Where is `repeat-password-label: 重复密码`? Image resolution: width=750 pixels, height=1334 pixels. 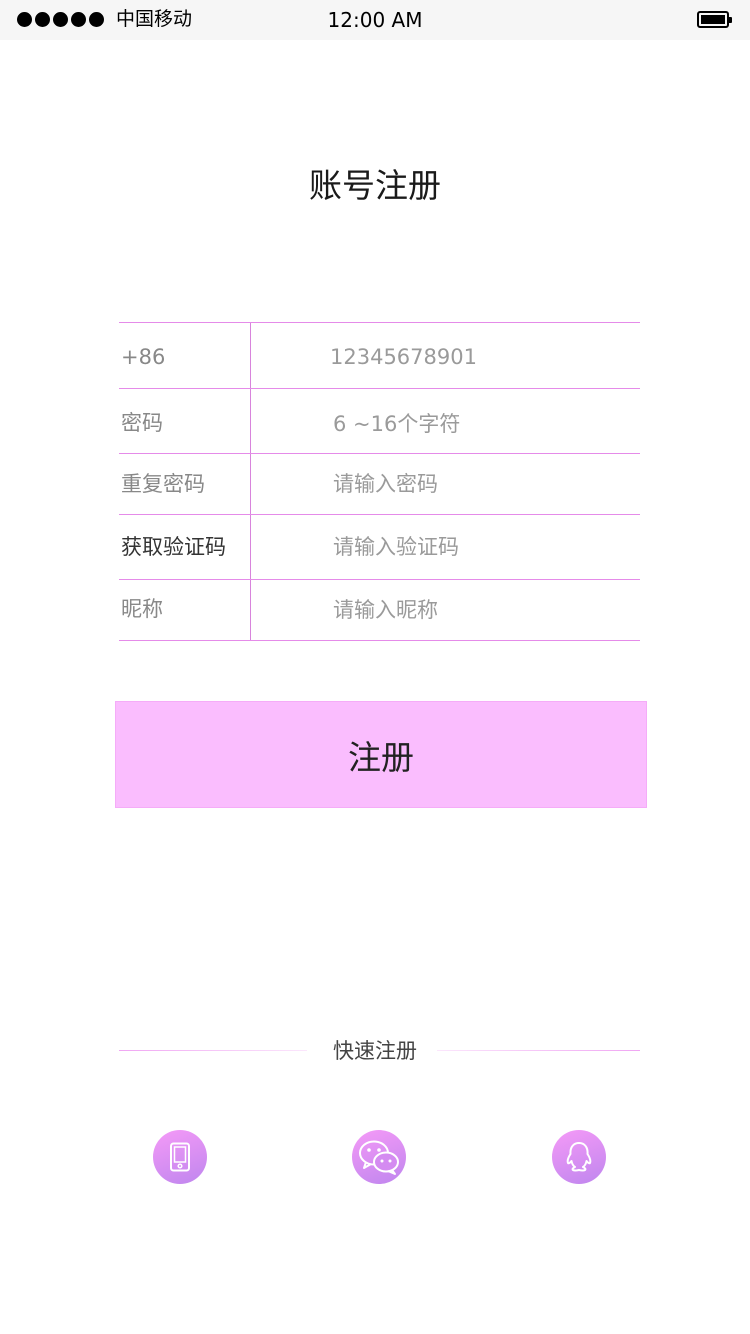
repeat-password-label: 重复密码 is located at coordinates (163, 484).